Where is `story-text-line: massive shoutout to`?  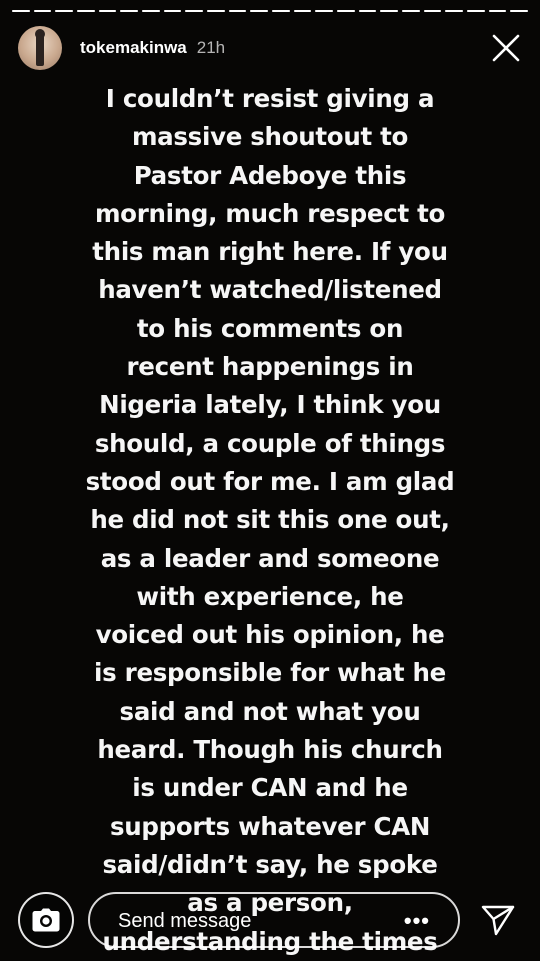 story-text-line: massive shoutout to is located at coordinates (270, 137).